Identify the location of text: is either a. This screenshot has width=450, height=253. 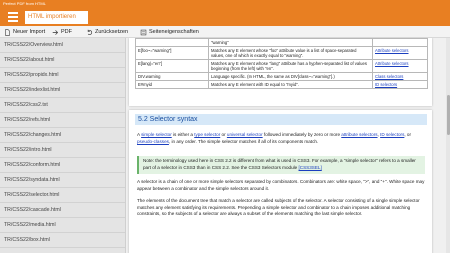
(183, 134).